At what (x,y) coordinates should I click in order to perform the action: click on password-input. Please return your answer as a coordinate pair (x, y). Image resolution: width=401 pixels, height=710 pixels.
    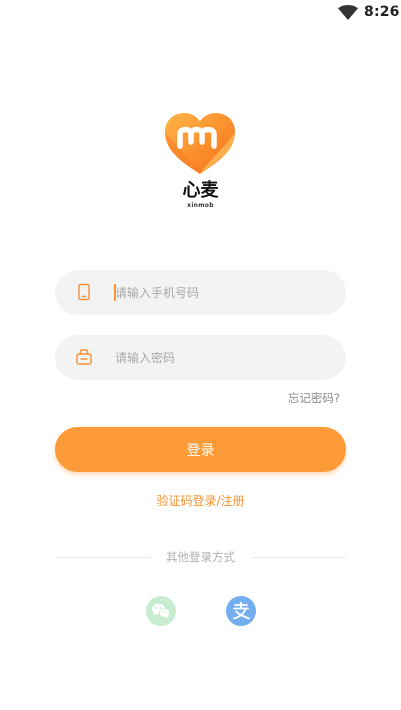
    Looking at the image, I should click on (222, 357).